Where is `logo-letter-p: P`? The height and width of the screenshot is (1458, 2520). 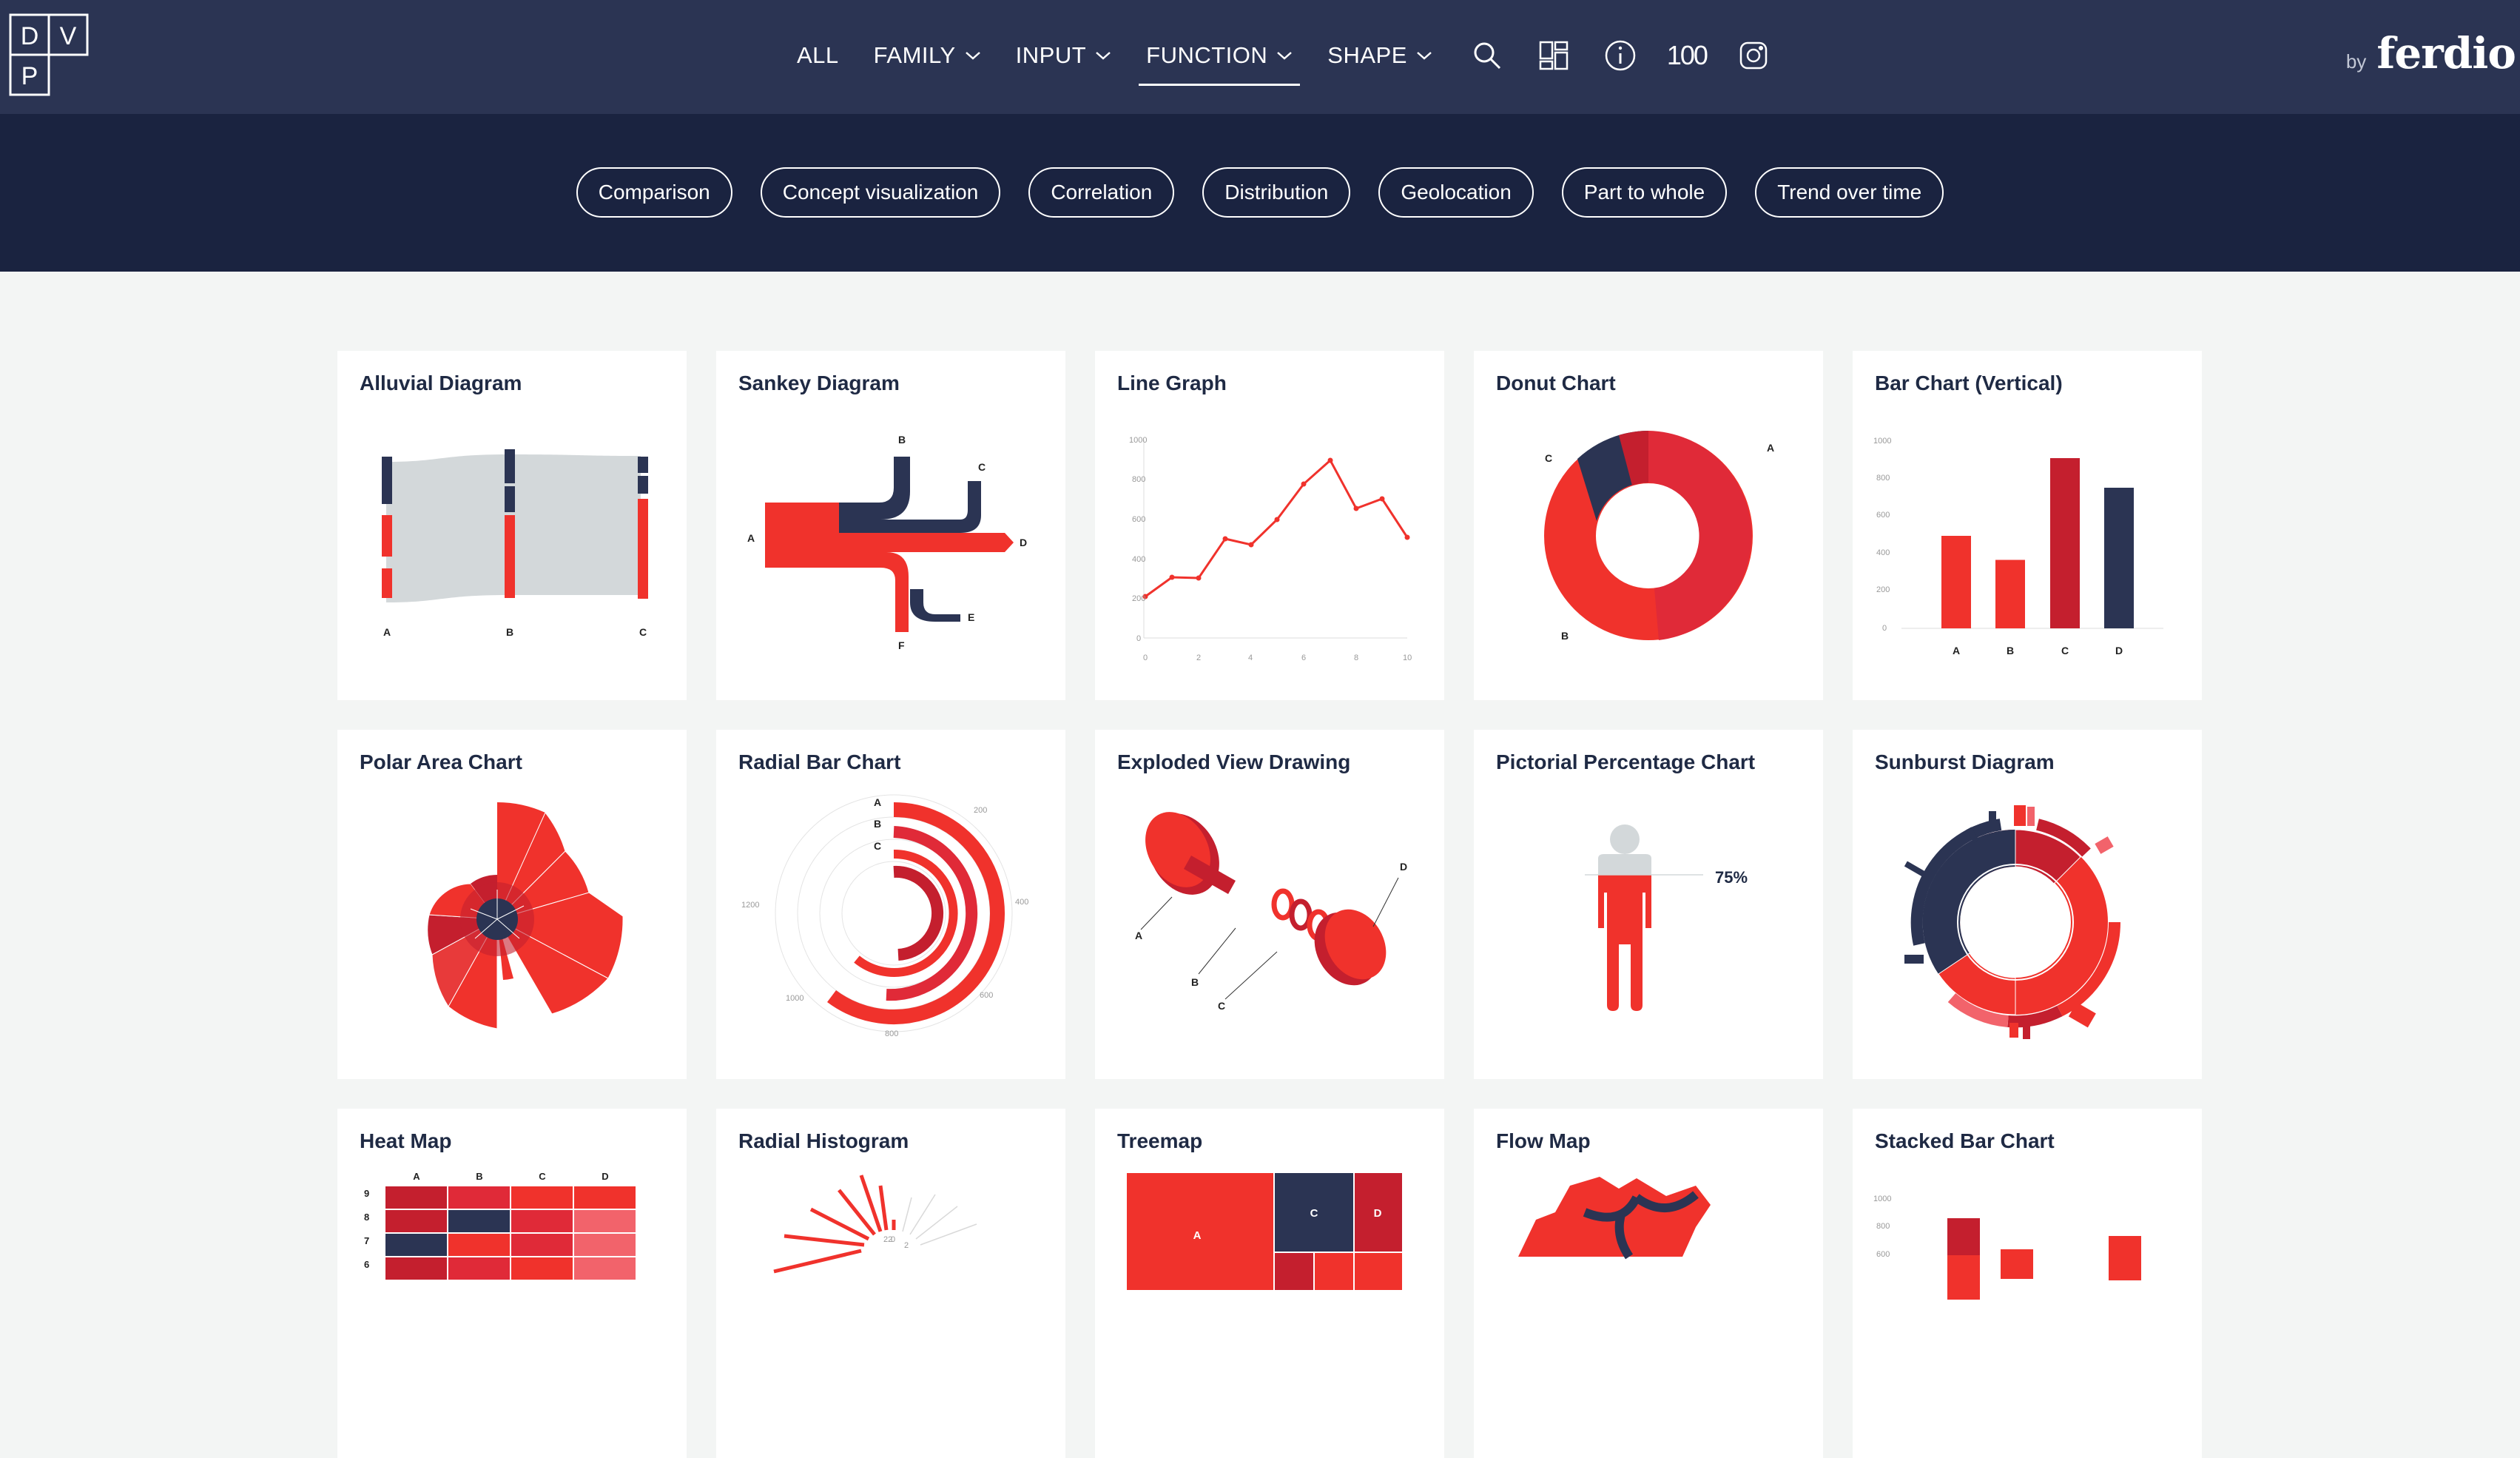
logo-letter-p: P is located at coordinates (29, 76).